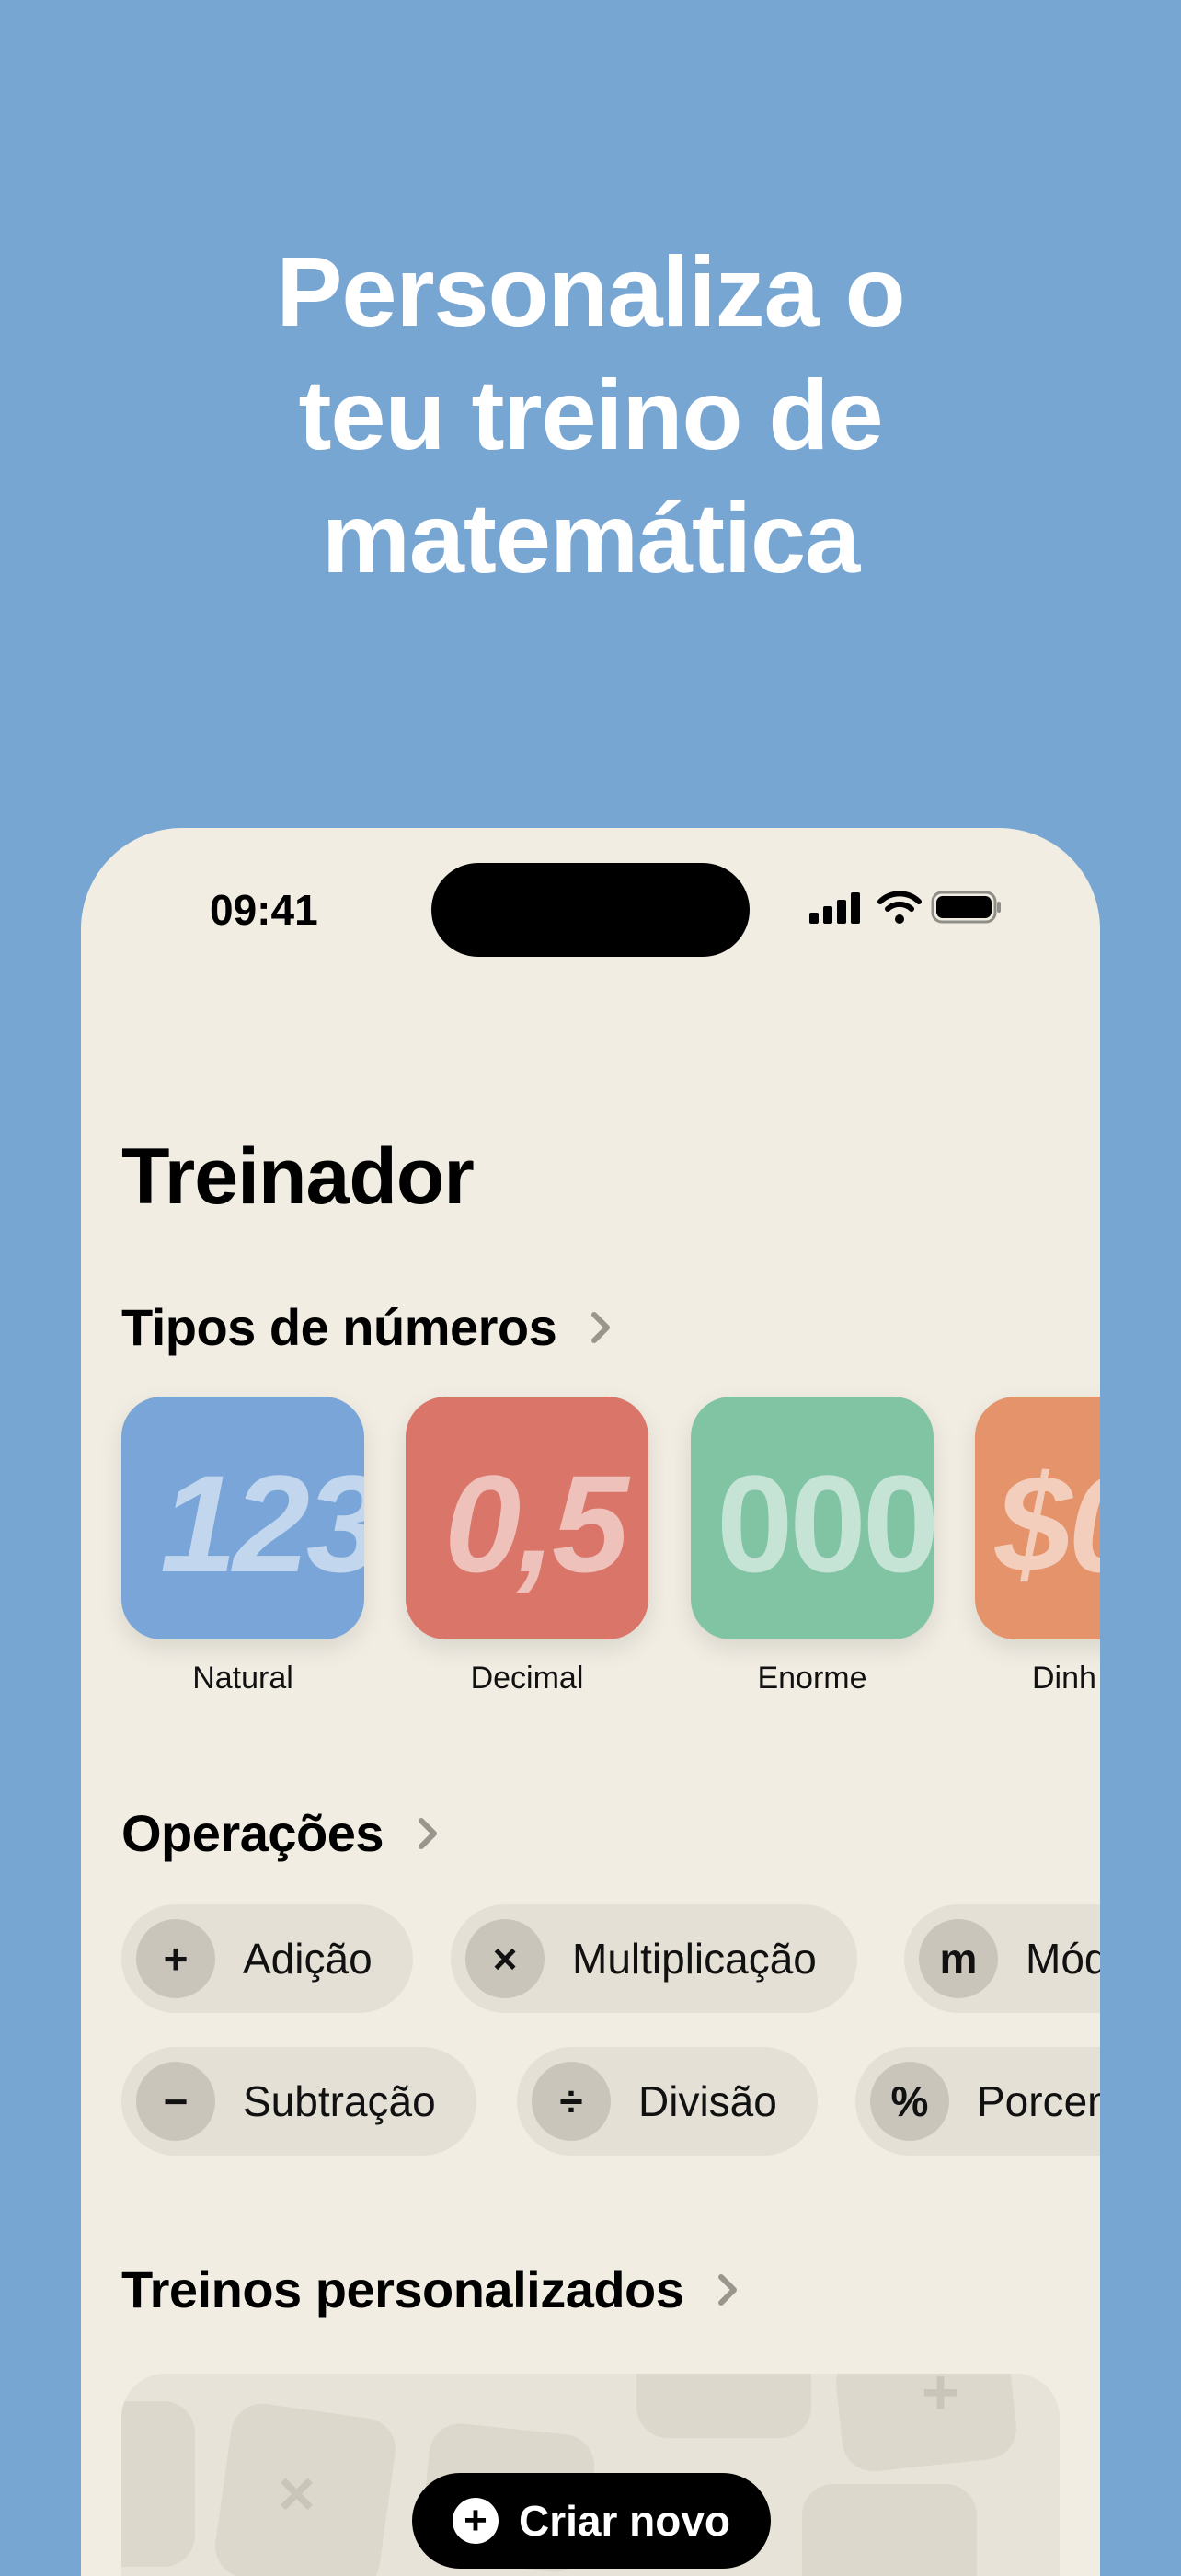 Image resolution: width=1181 pixels, height=2576 pixels. I want to click on battery-icon, so click(966, 907).